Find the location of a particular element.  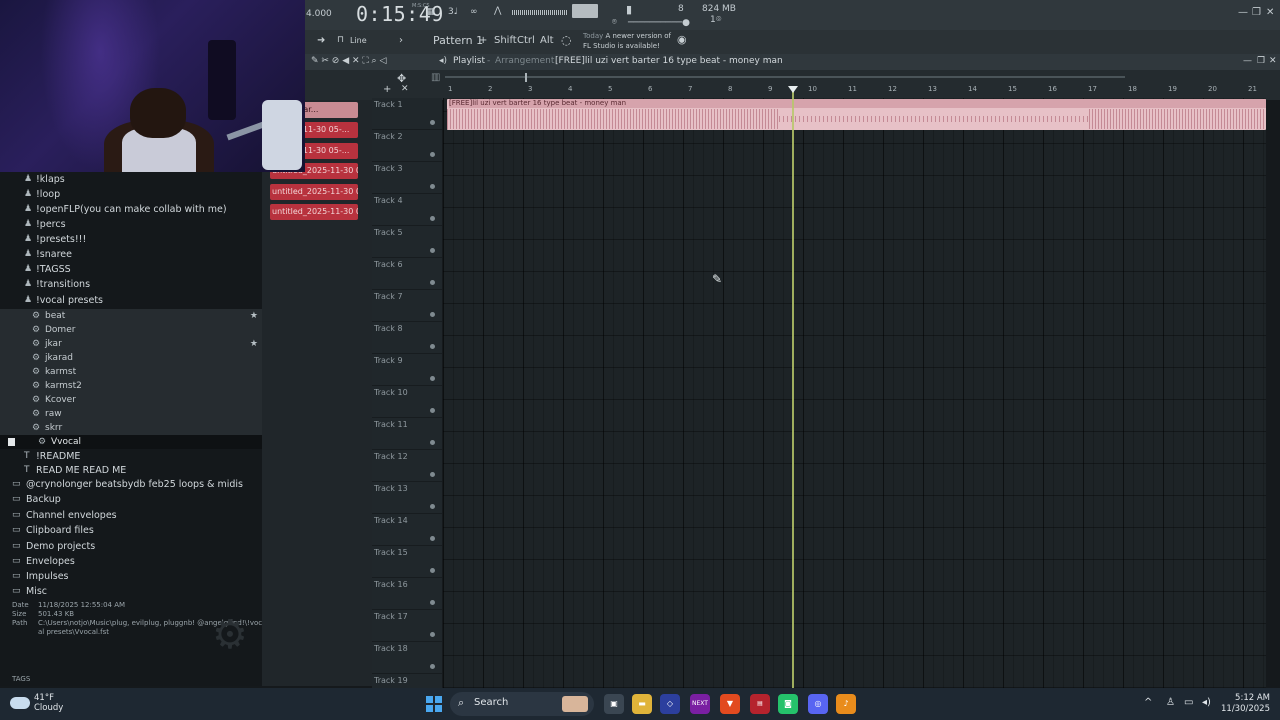

track-header: Track 5 is located at coordinates (407, 242).